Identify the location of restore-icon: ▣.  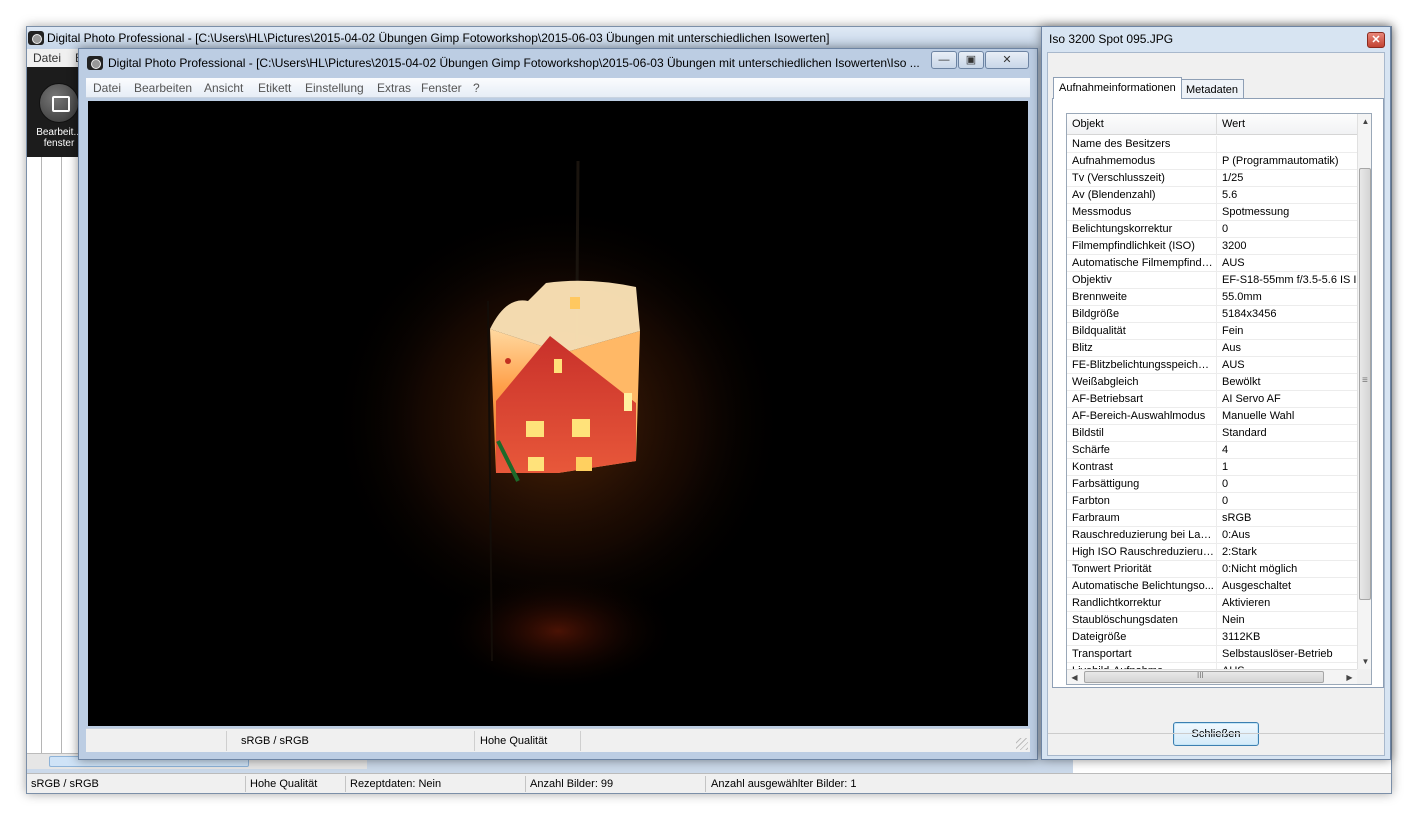
(971, 60).